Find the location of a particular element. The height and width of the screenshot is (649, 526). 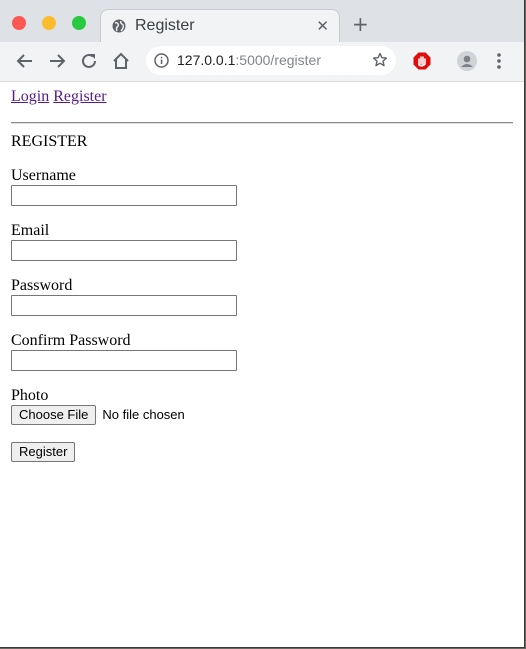

browser-toolbar: 127.0.0.1:5000/register is located at coordinates (262, 62).